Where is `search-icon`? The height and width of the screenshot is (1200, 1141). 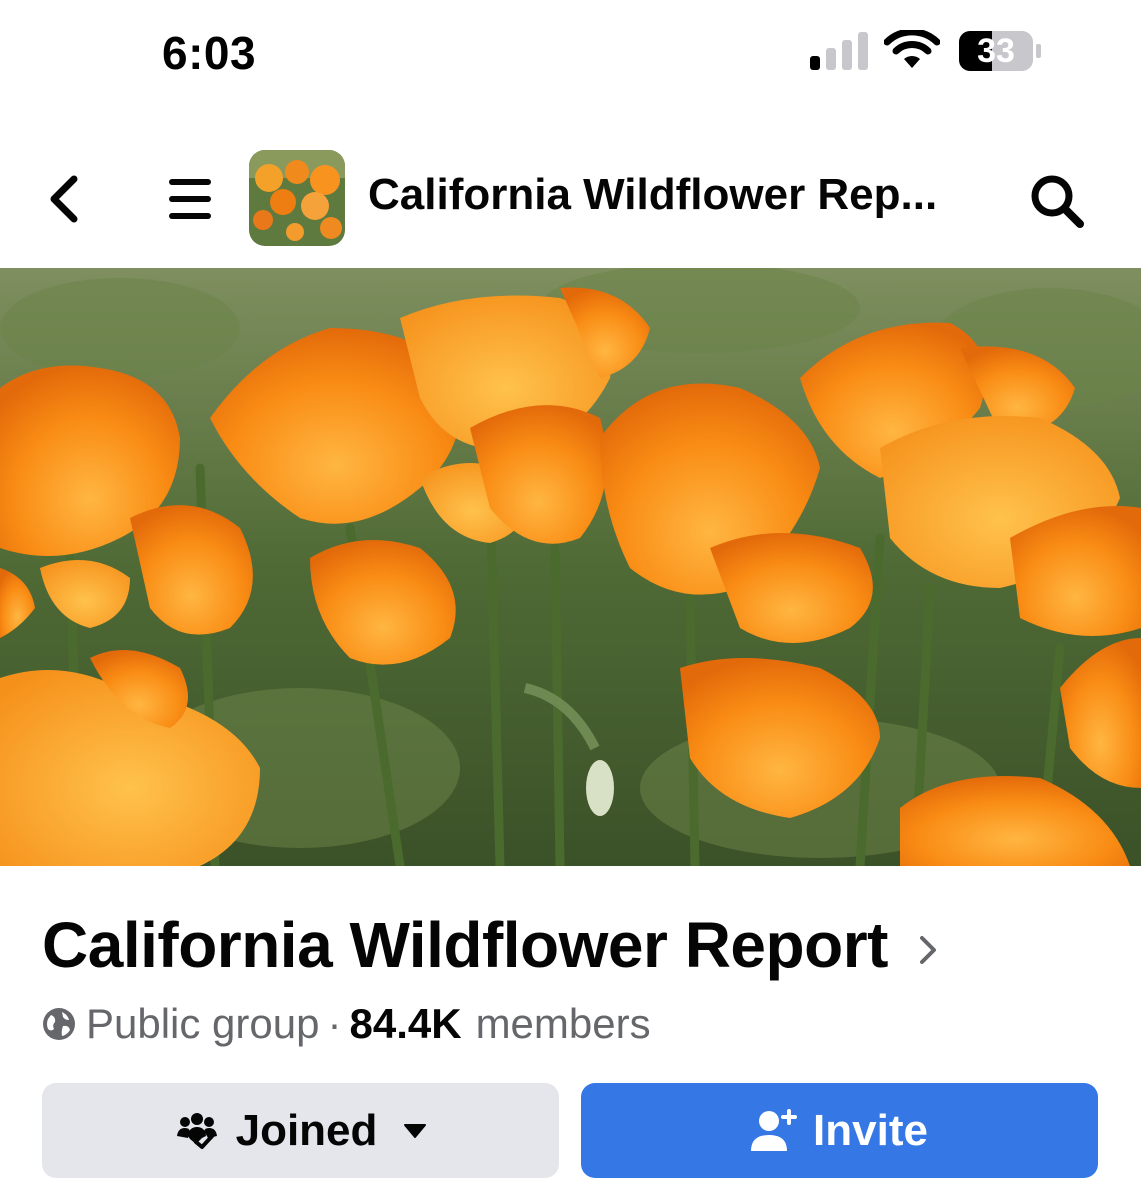
search-icon is located at coordinates (1057, 201).